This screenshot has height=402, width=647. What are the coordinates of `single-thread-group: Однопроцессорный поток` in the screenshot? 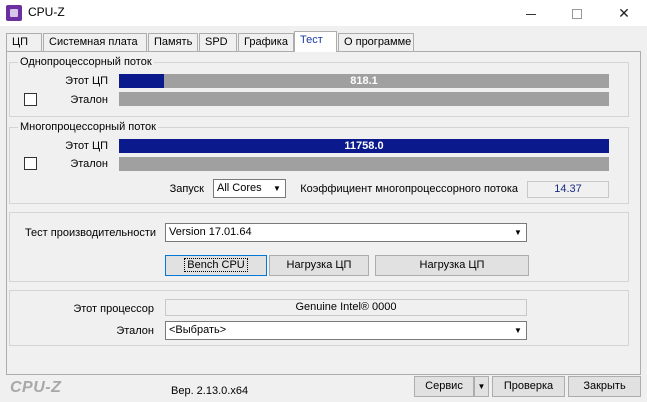 It's located at (319, 86).